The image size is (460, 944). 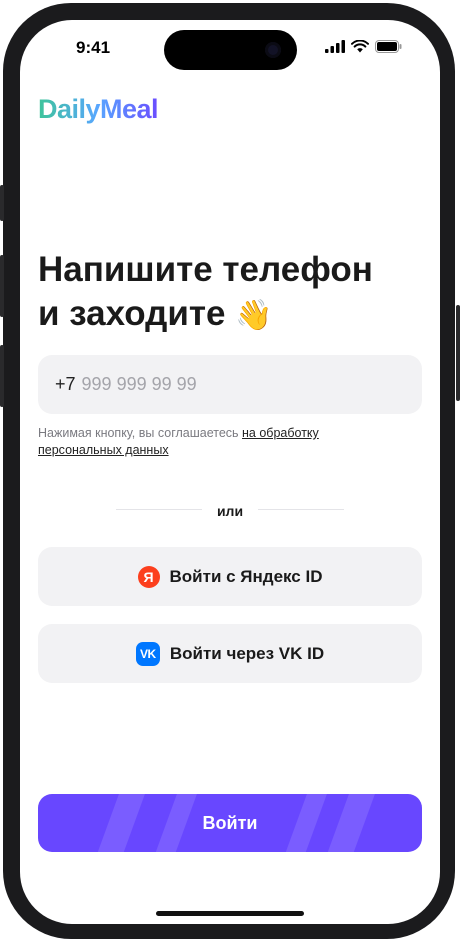 I want to click on vk-icon: VK, so click(x=147, y=653).